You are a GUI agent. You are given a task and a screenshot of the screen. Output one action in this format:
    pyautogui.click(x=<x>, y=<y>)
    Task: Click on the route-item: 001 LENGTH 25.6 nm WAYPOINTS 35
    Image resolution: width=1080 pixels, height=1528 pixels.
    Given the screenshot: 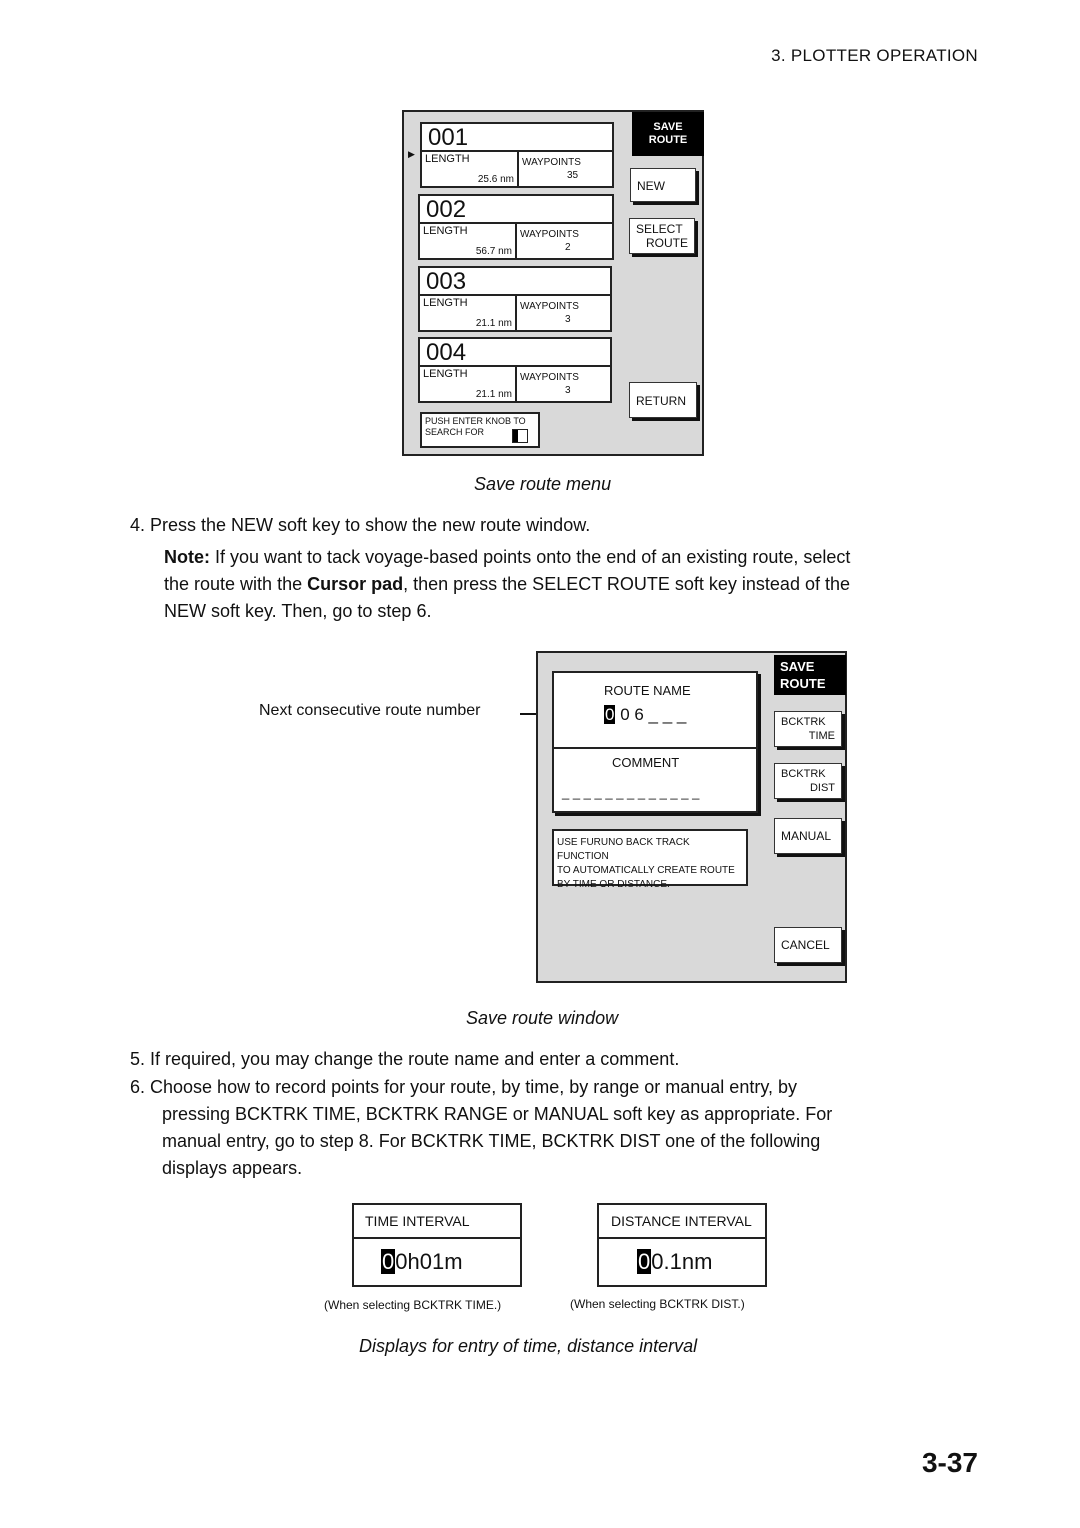 What is the action you would take?
    pyautogui.click(x=517, y=155)
    